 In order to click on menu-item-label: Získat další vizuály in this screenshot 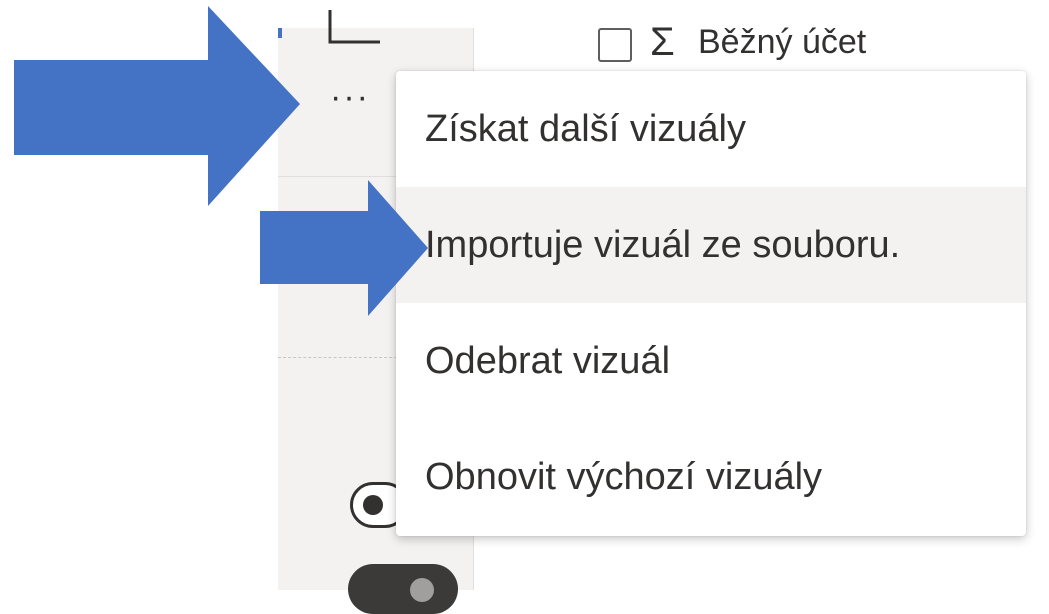, I will do `click(585, 129)`.